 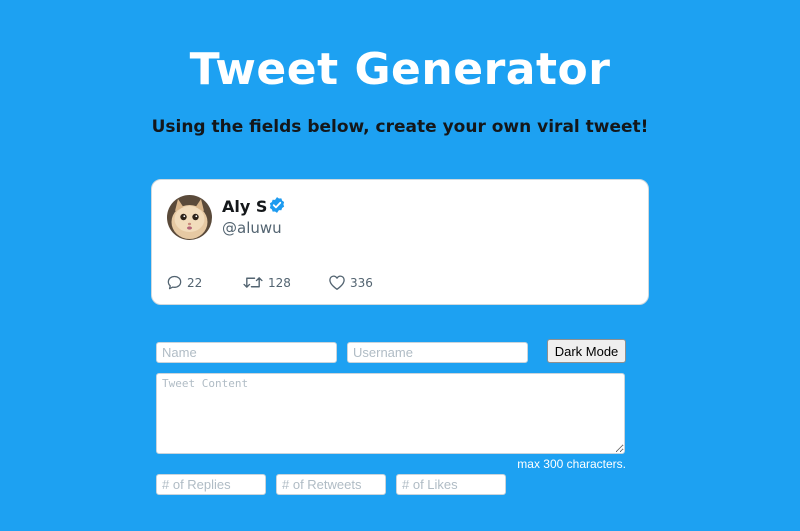 I want to click on like-stat: 336, so click(x=350, y=282).